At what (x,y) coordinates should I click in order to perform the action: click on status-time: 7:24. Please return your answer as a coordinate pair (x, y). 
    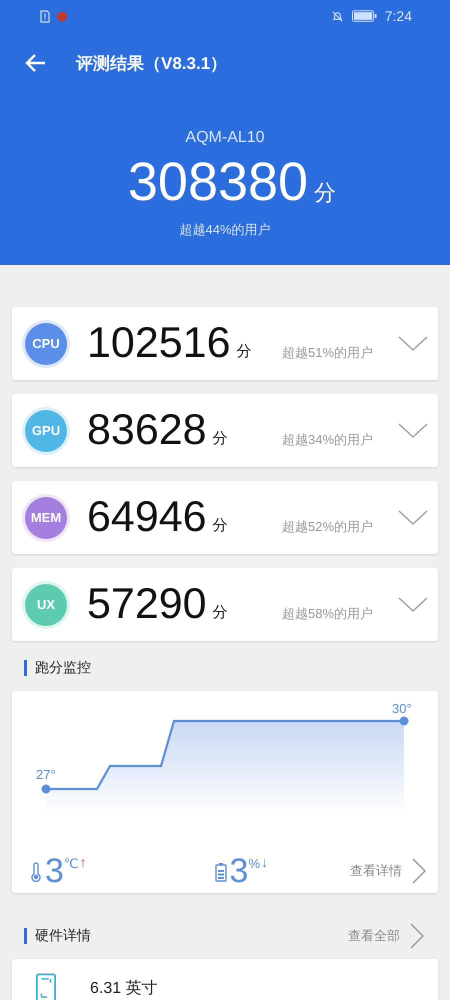
    Looking at the image, I should click on (398, 16).